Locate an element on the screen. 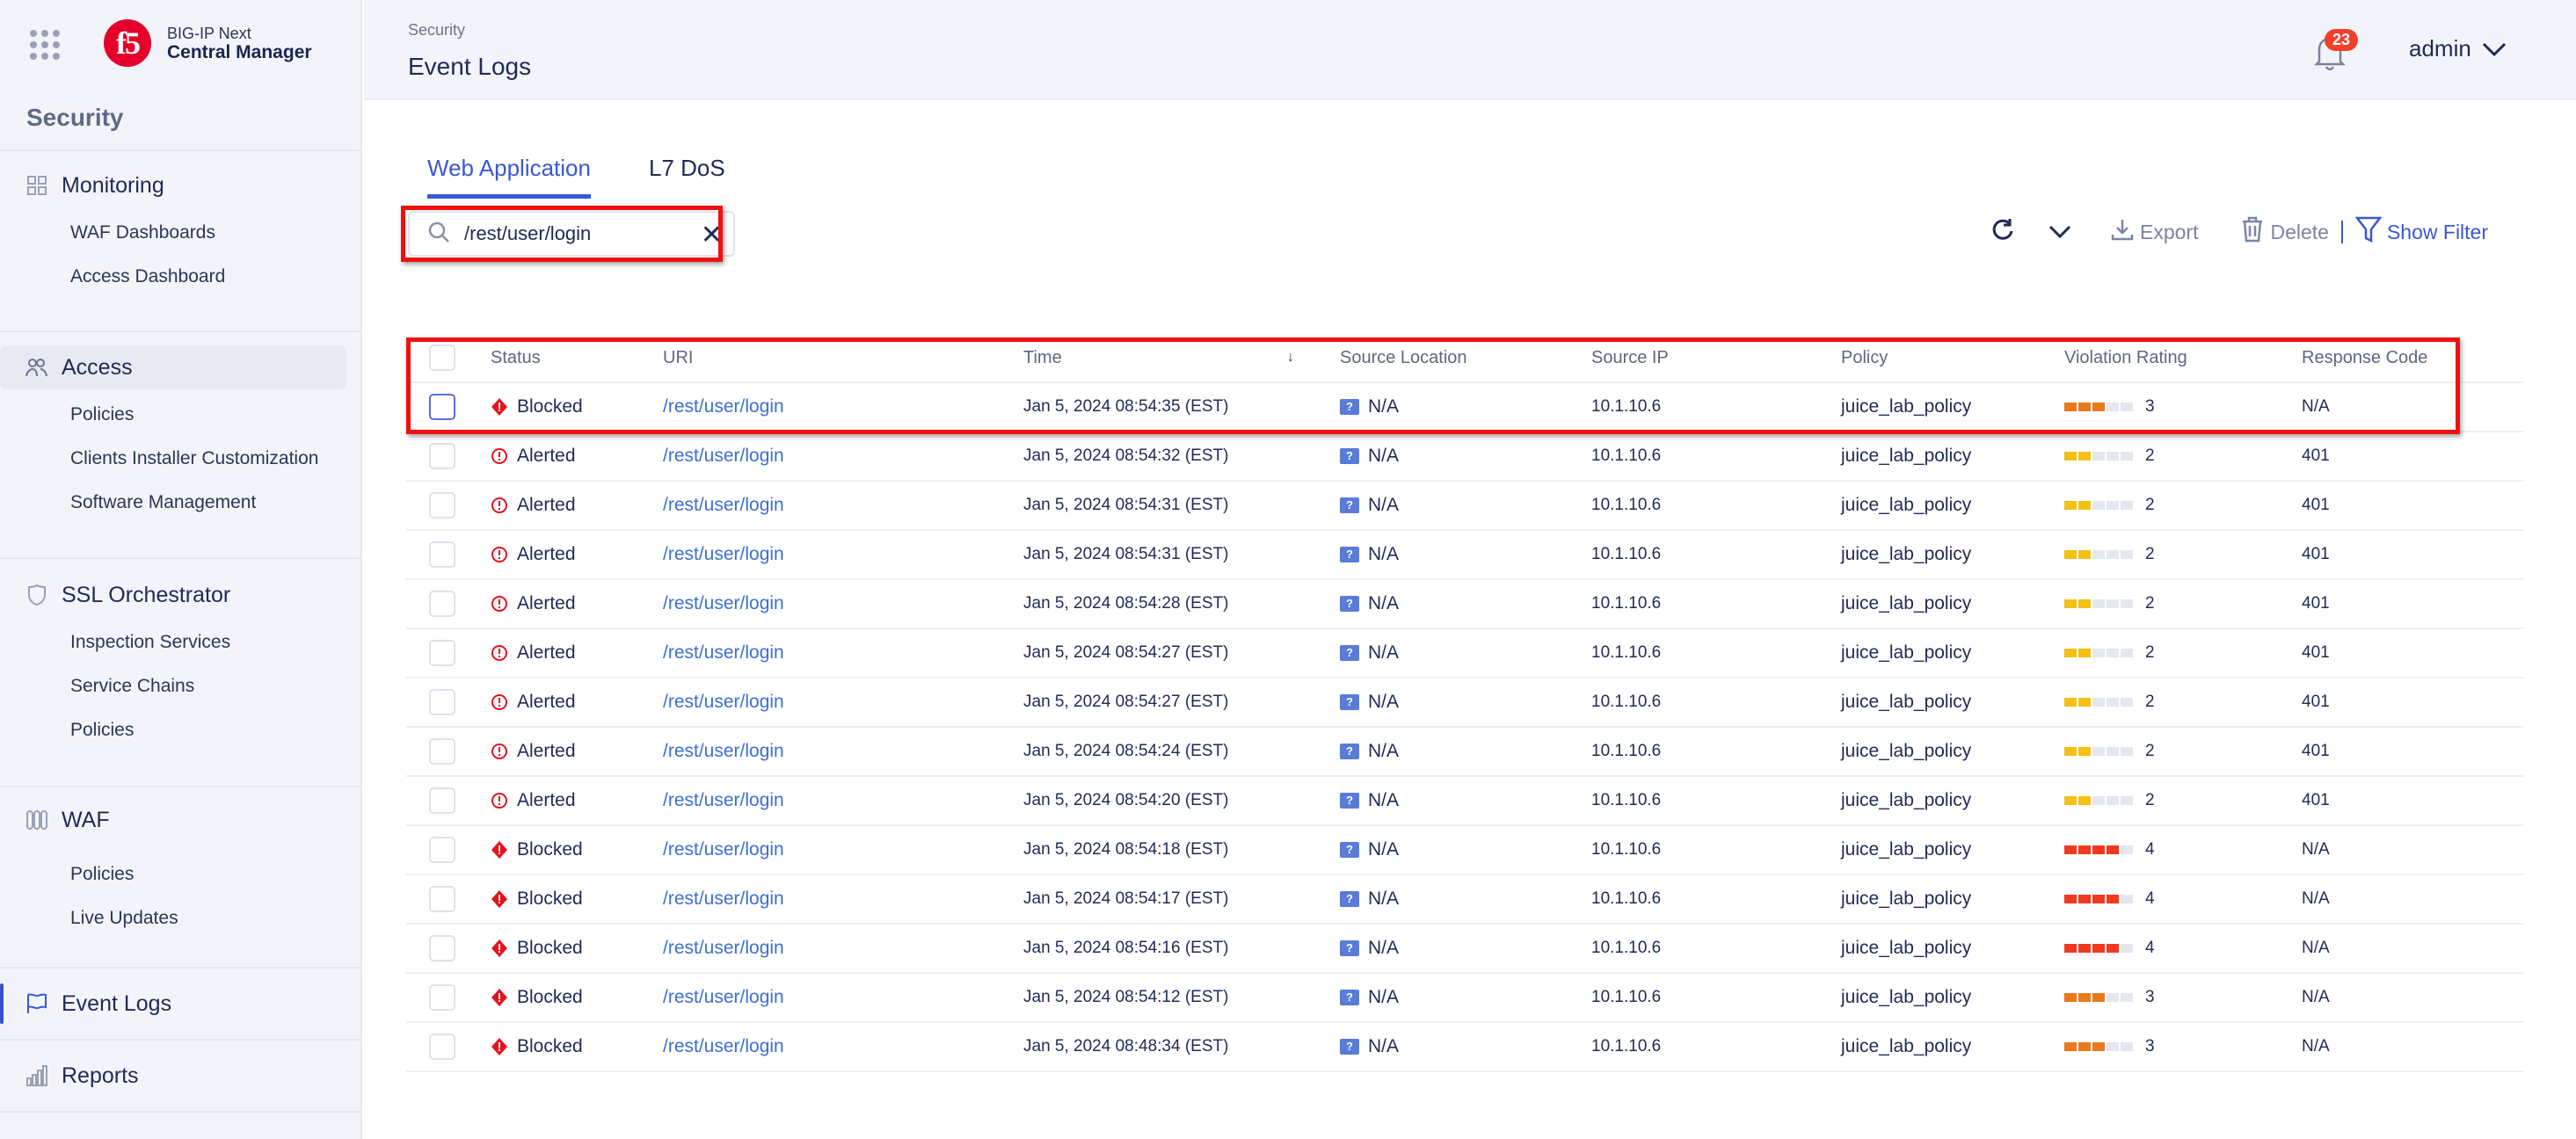 This screenshot has width=2576, height=1139. violation-rating-cell: 2 is located at coordinates (2183, 800).